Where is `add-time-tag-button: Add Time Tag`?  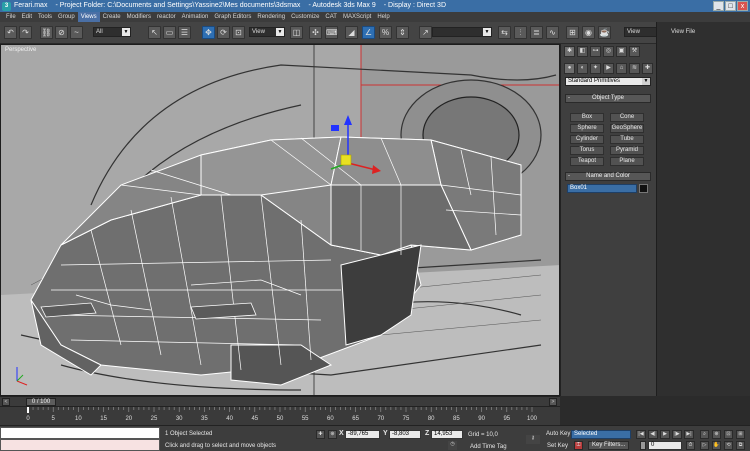 add-time-tag-button: Add Time Tag is located at coordinates (488, 447).